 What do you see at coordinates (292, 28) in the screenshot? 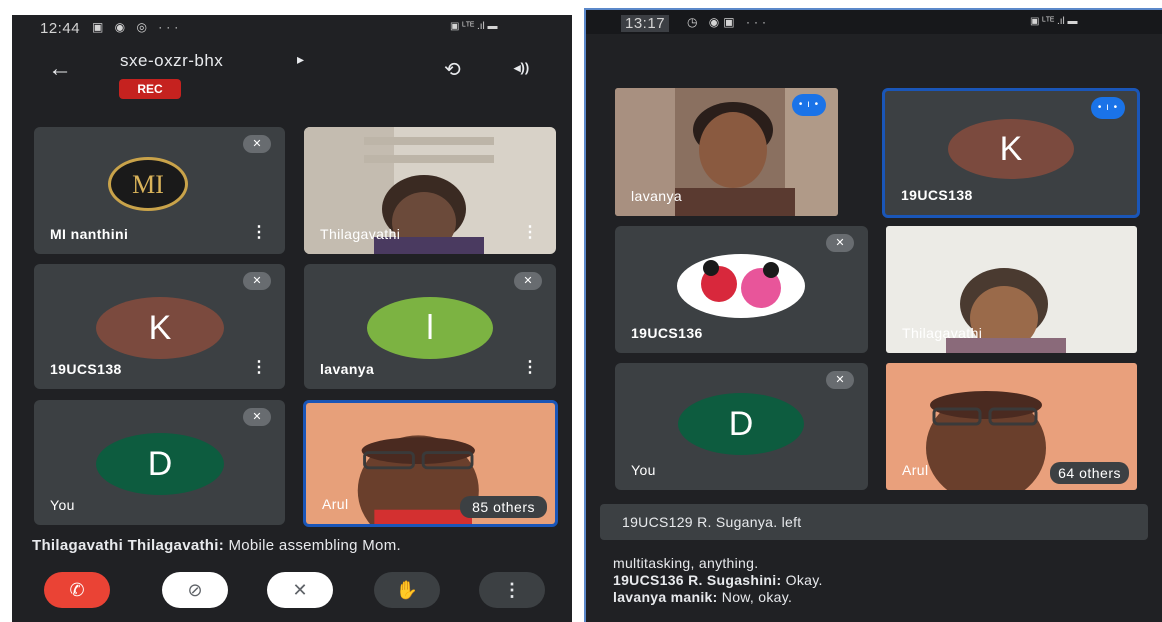
I see `status-bar: 12:44 ▣ ◉ ◎ ··· ▣ ᴸᵀᴱ .ıl ▬` at bounding box center [292, 28].